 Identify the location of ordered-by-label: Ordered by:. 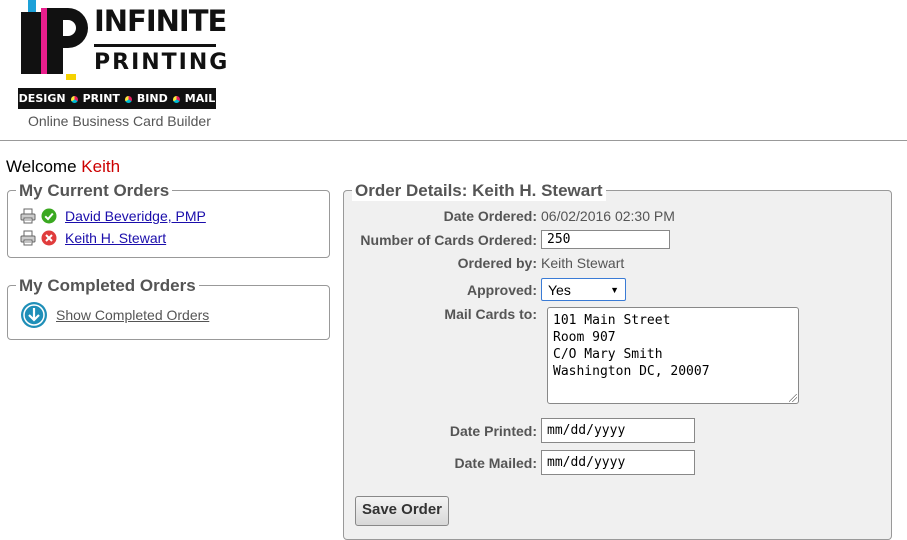
(497, 263).